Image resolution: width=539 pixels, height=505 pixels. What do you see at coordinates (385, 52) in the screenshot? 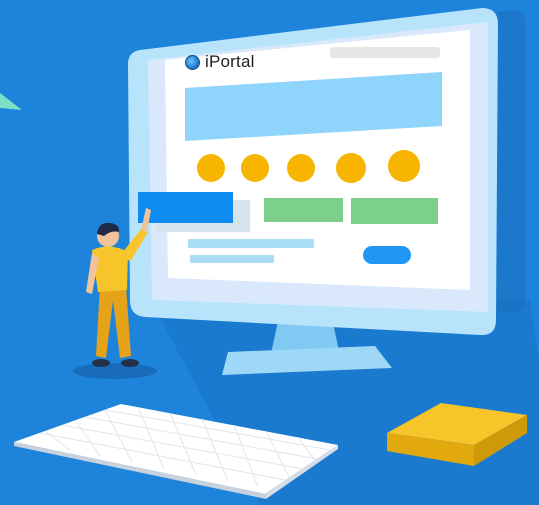
I see `header-search-placeholder` at bounding box center [385, 52].